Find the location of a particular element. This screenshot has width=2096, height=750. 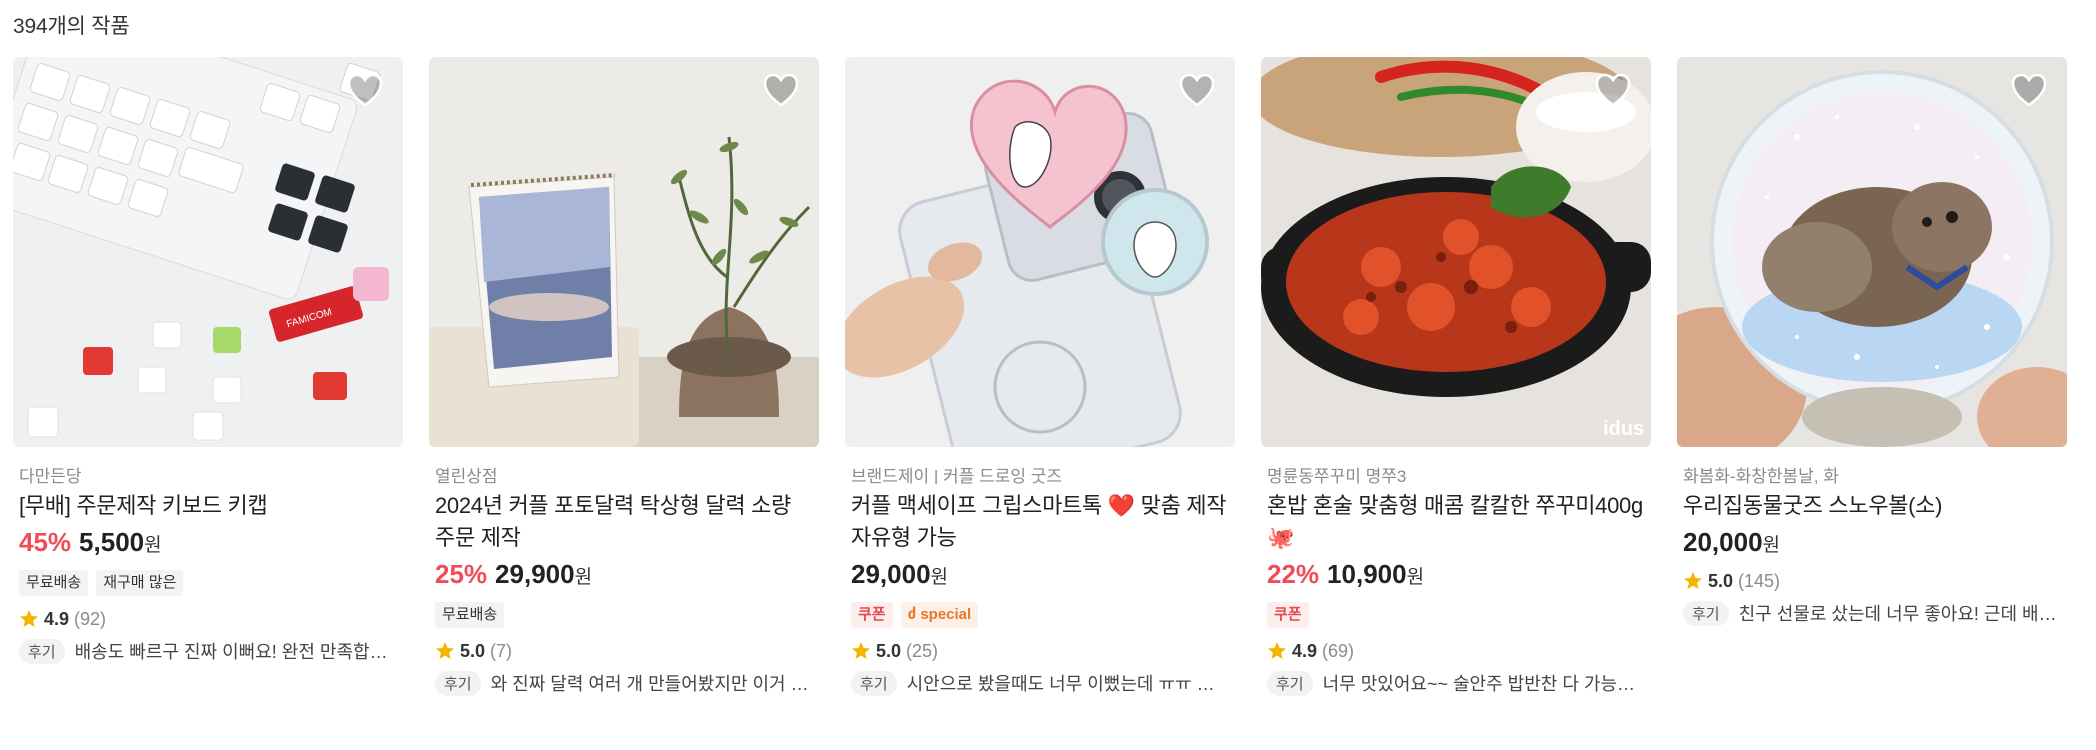

idus-watermark: idus is located at coordinates (1623, 429).